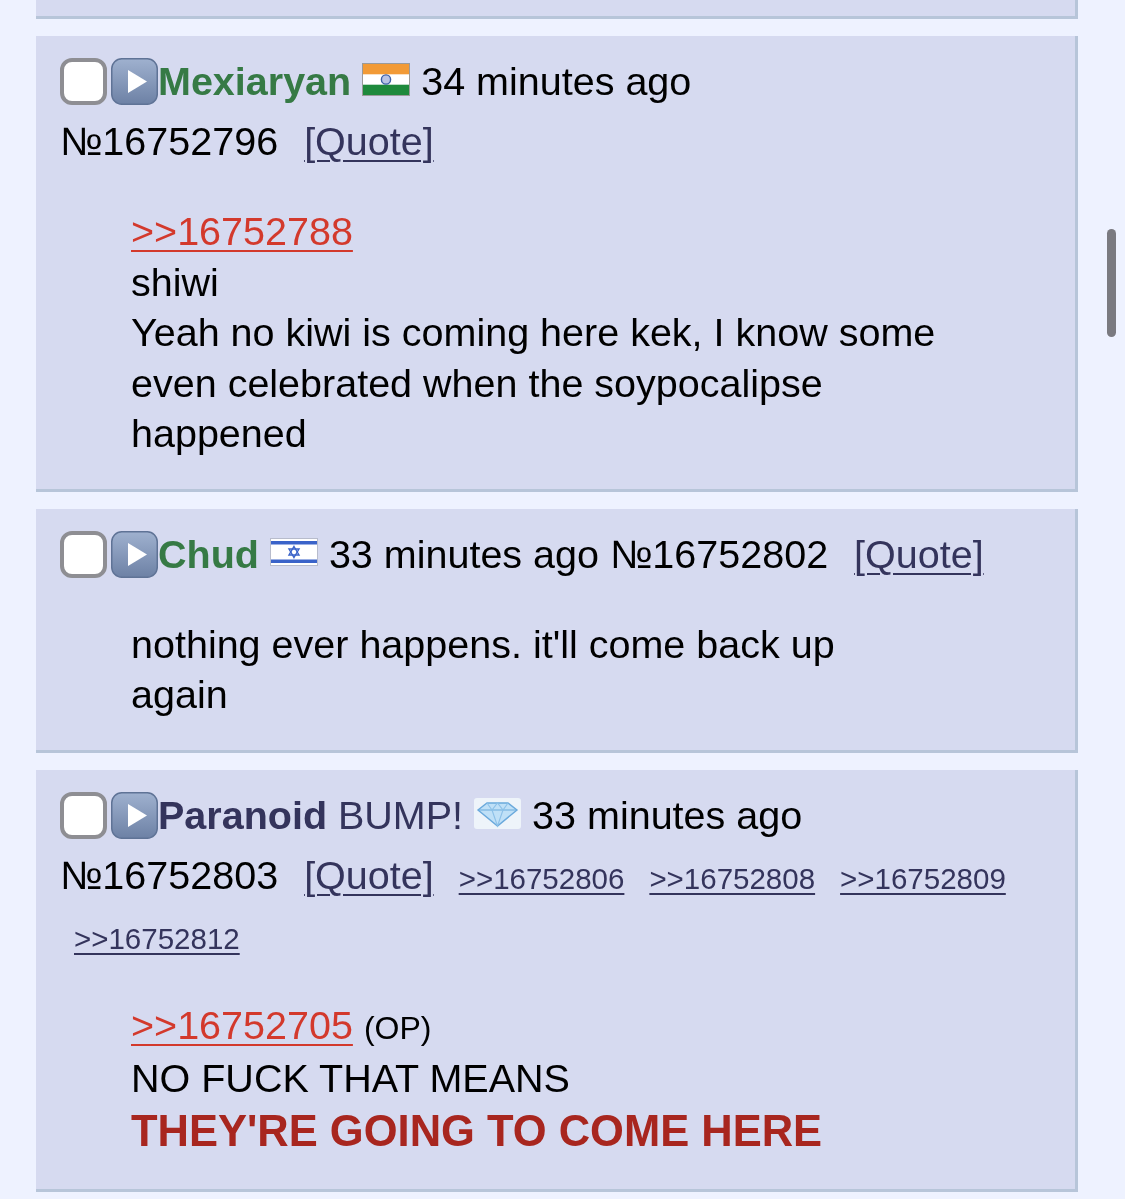 The image size is (1125, 1199). What do you see at coordinates (208, 553) in the screenshot?
I see `poster-name: Chud` at bounding box center [208, 553].